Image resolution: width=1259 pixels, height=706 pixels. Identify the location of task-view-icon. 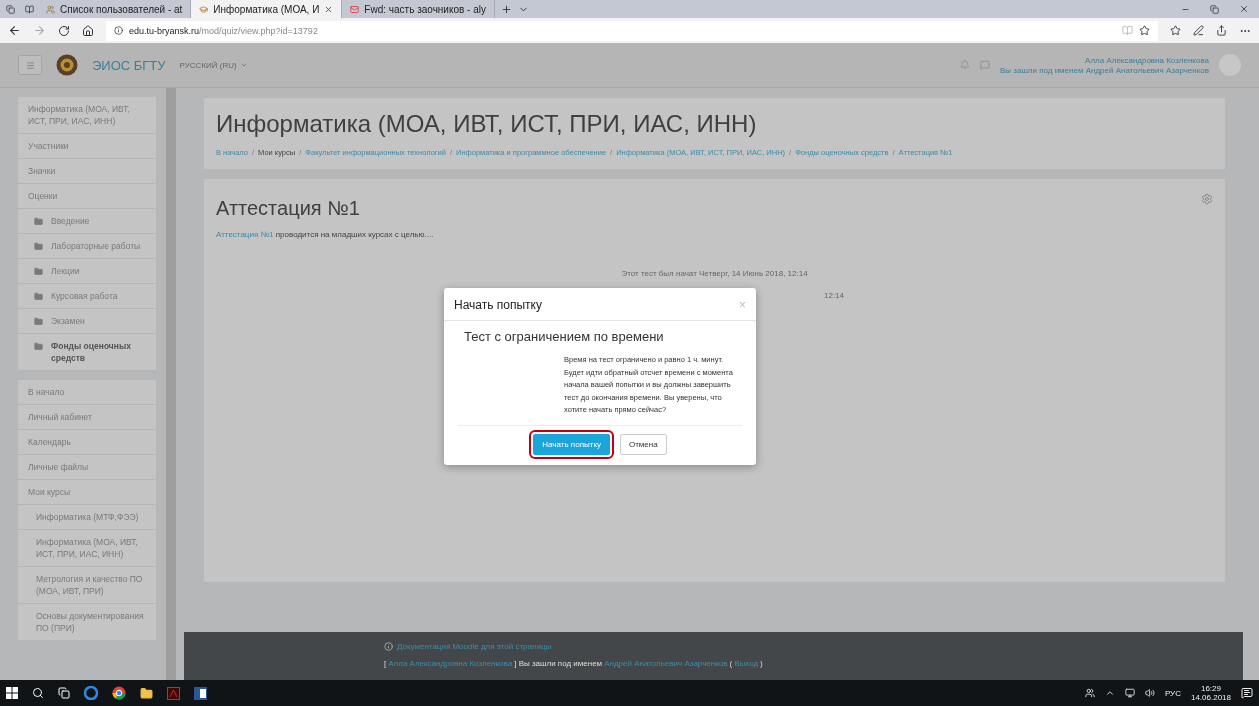
(64, 693).